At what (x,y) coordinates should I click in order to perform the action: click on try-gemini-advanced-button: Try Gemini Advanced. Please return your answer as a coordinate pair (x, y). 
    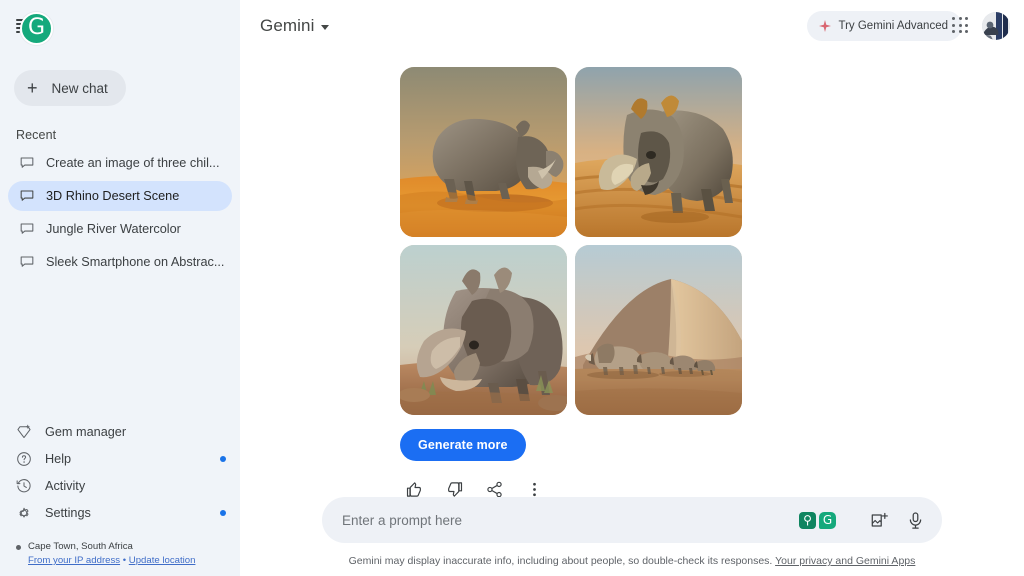
    Looking at the image, I should click on (884, 26).